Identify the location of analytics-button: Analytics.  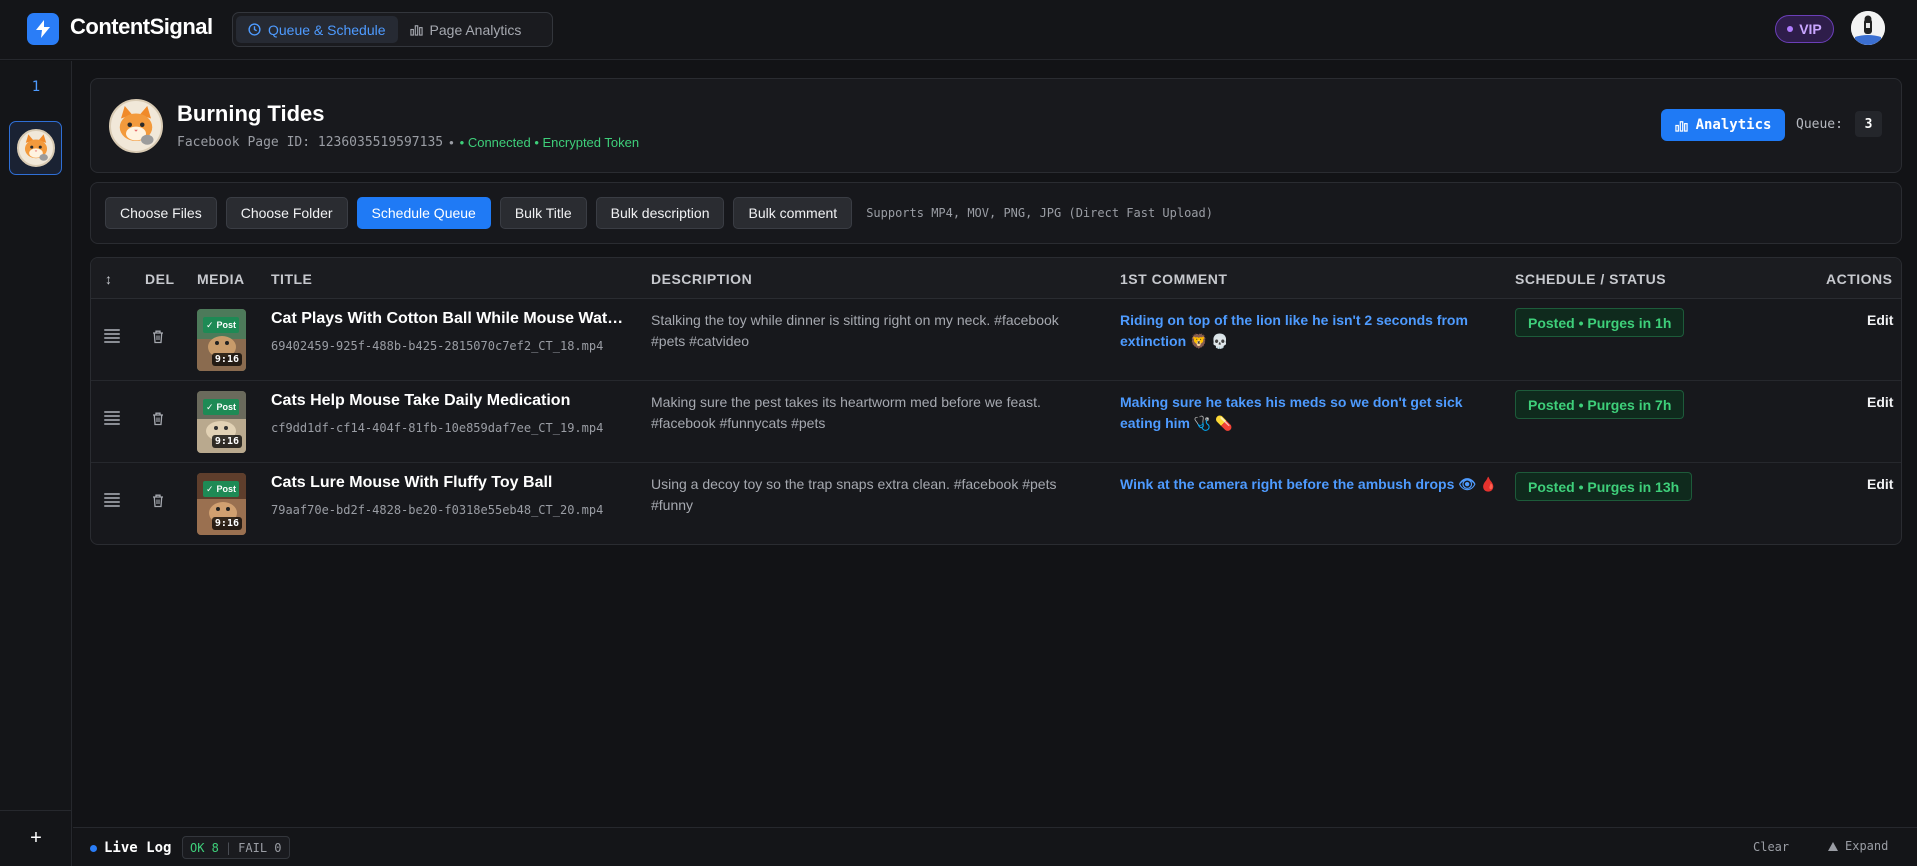
(1723, 125).